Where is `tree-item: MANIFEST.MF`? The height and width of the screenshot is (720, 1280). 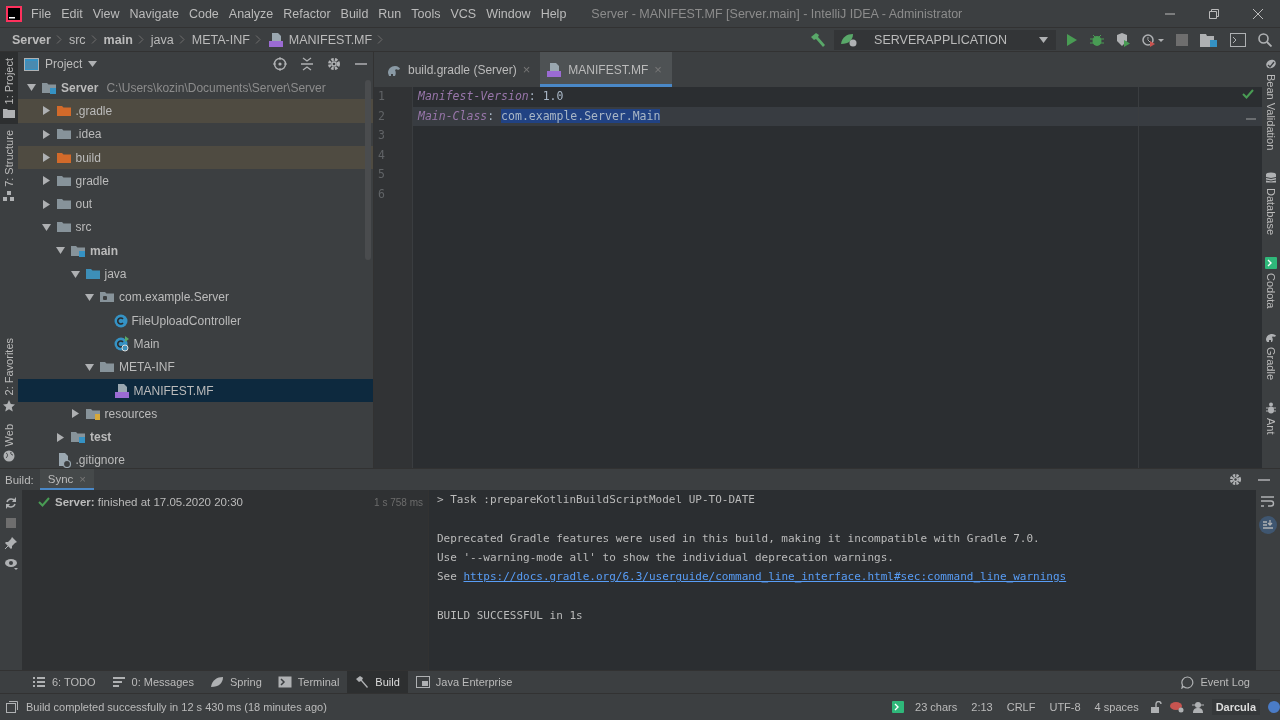
tree-item: MANIFEST.MF is located at coordinates (195, 390).